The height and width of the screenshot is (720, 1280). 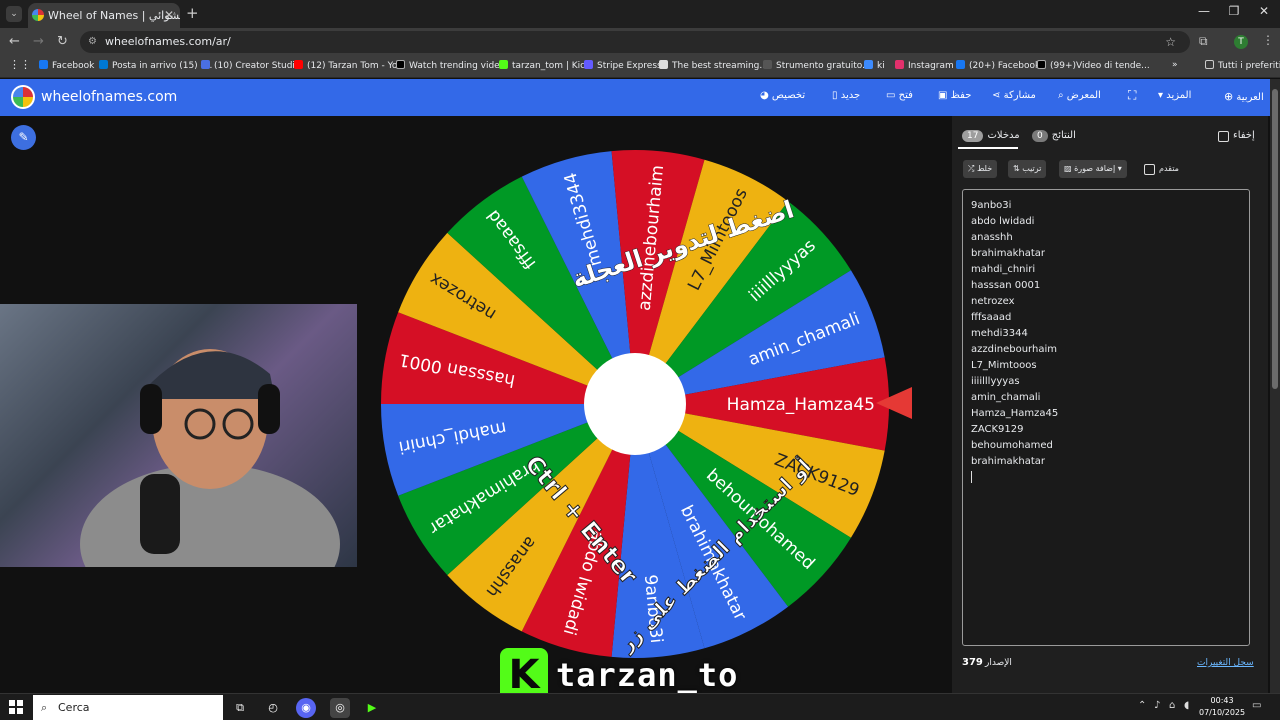 What do you see at coordinates (109, 97) in the screenshot?
I see `site-title: wheelofnames.com` at bounding box center [109, 97].